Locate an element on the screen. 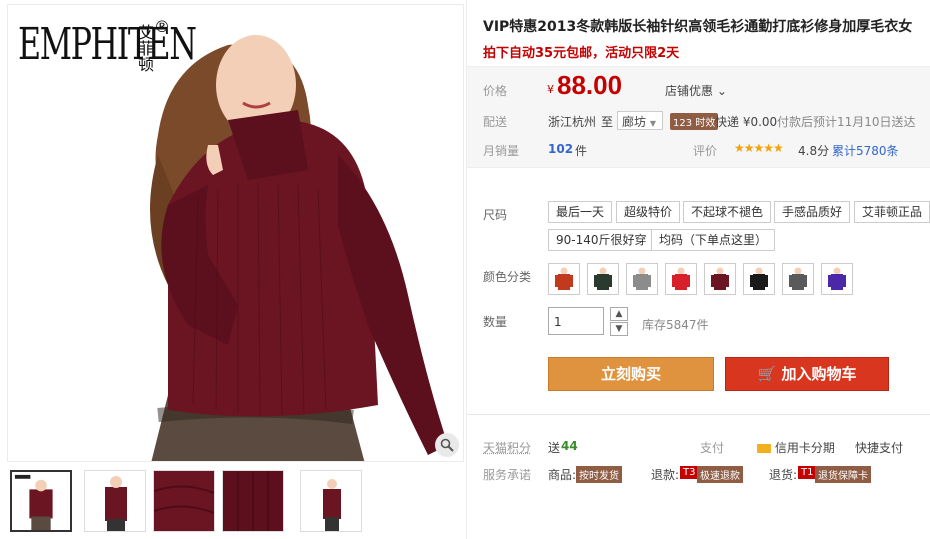 Image resolution: width=930 pixels, height=539 pixels. points-label: 天猫积分 is located at coordinates (507, 448).